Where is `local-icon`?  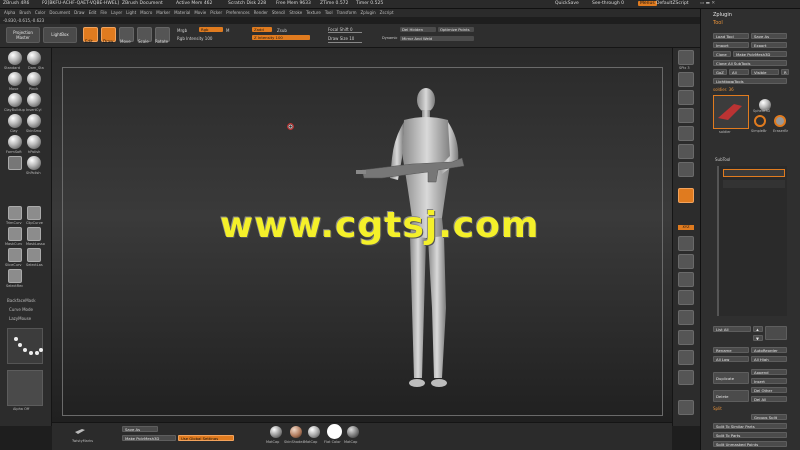
local-icon is located at coordinates (686, 195).